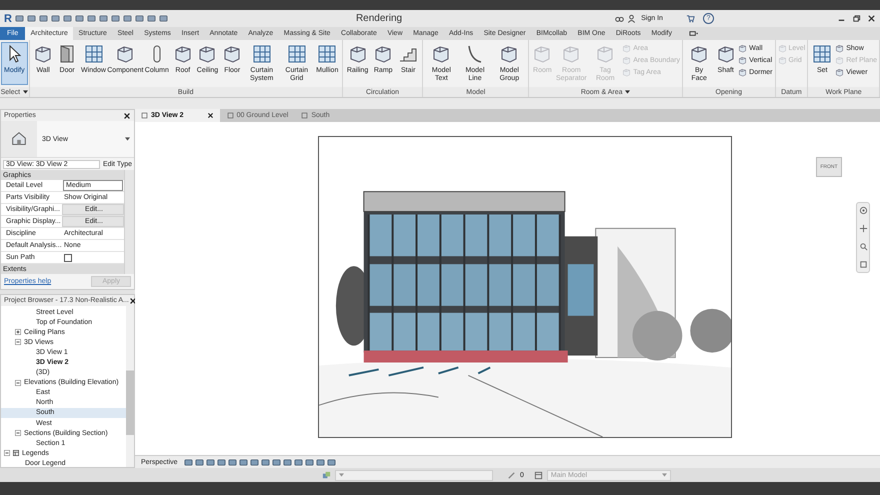 The height and width of the screenshot is (495, 880). What do you see at coordinates (19, 139) in the screenshot?
I see `house-icon` at bounding box center [19, 139].